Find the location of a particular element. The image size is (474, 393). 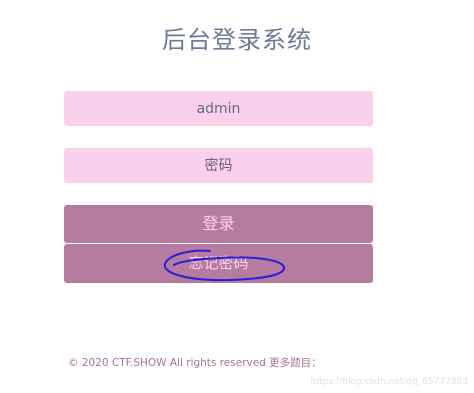

watermark-text: https://blog.csdn.net/qq_65777983 is located at coordinates (388, 382).